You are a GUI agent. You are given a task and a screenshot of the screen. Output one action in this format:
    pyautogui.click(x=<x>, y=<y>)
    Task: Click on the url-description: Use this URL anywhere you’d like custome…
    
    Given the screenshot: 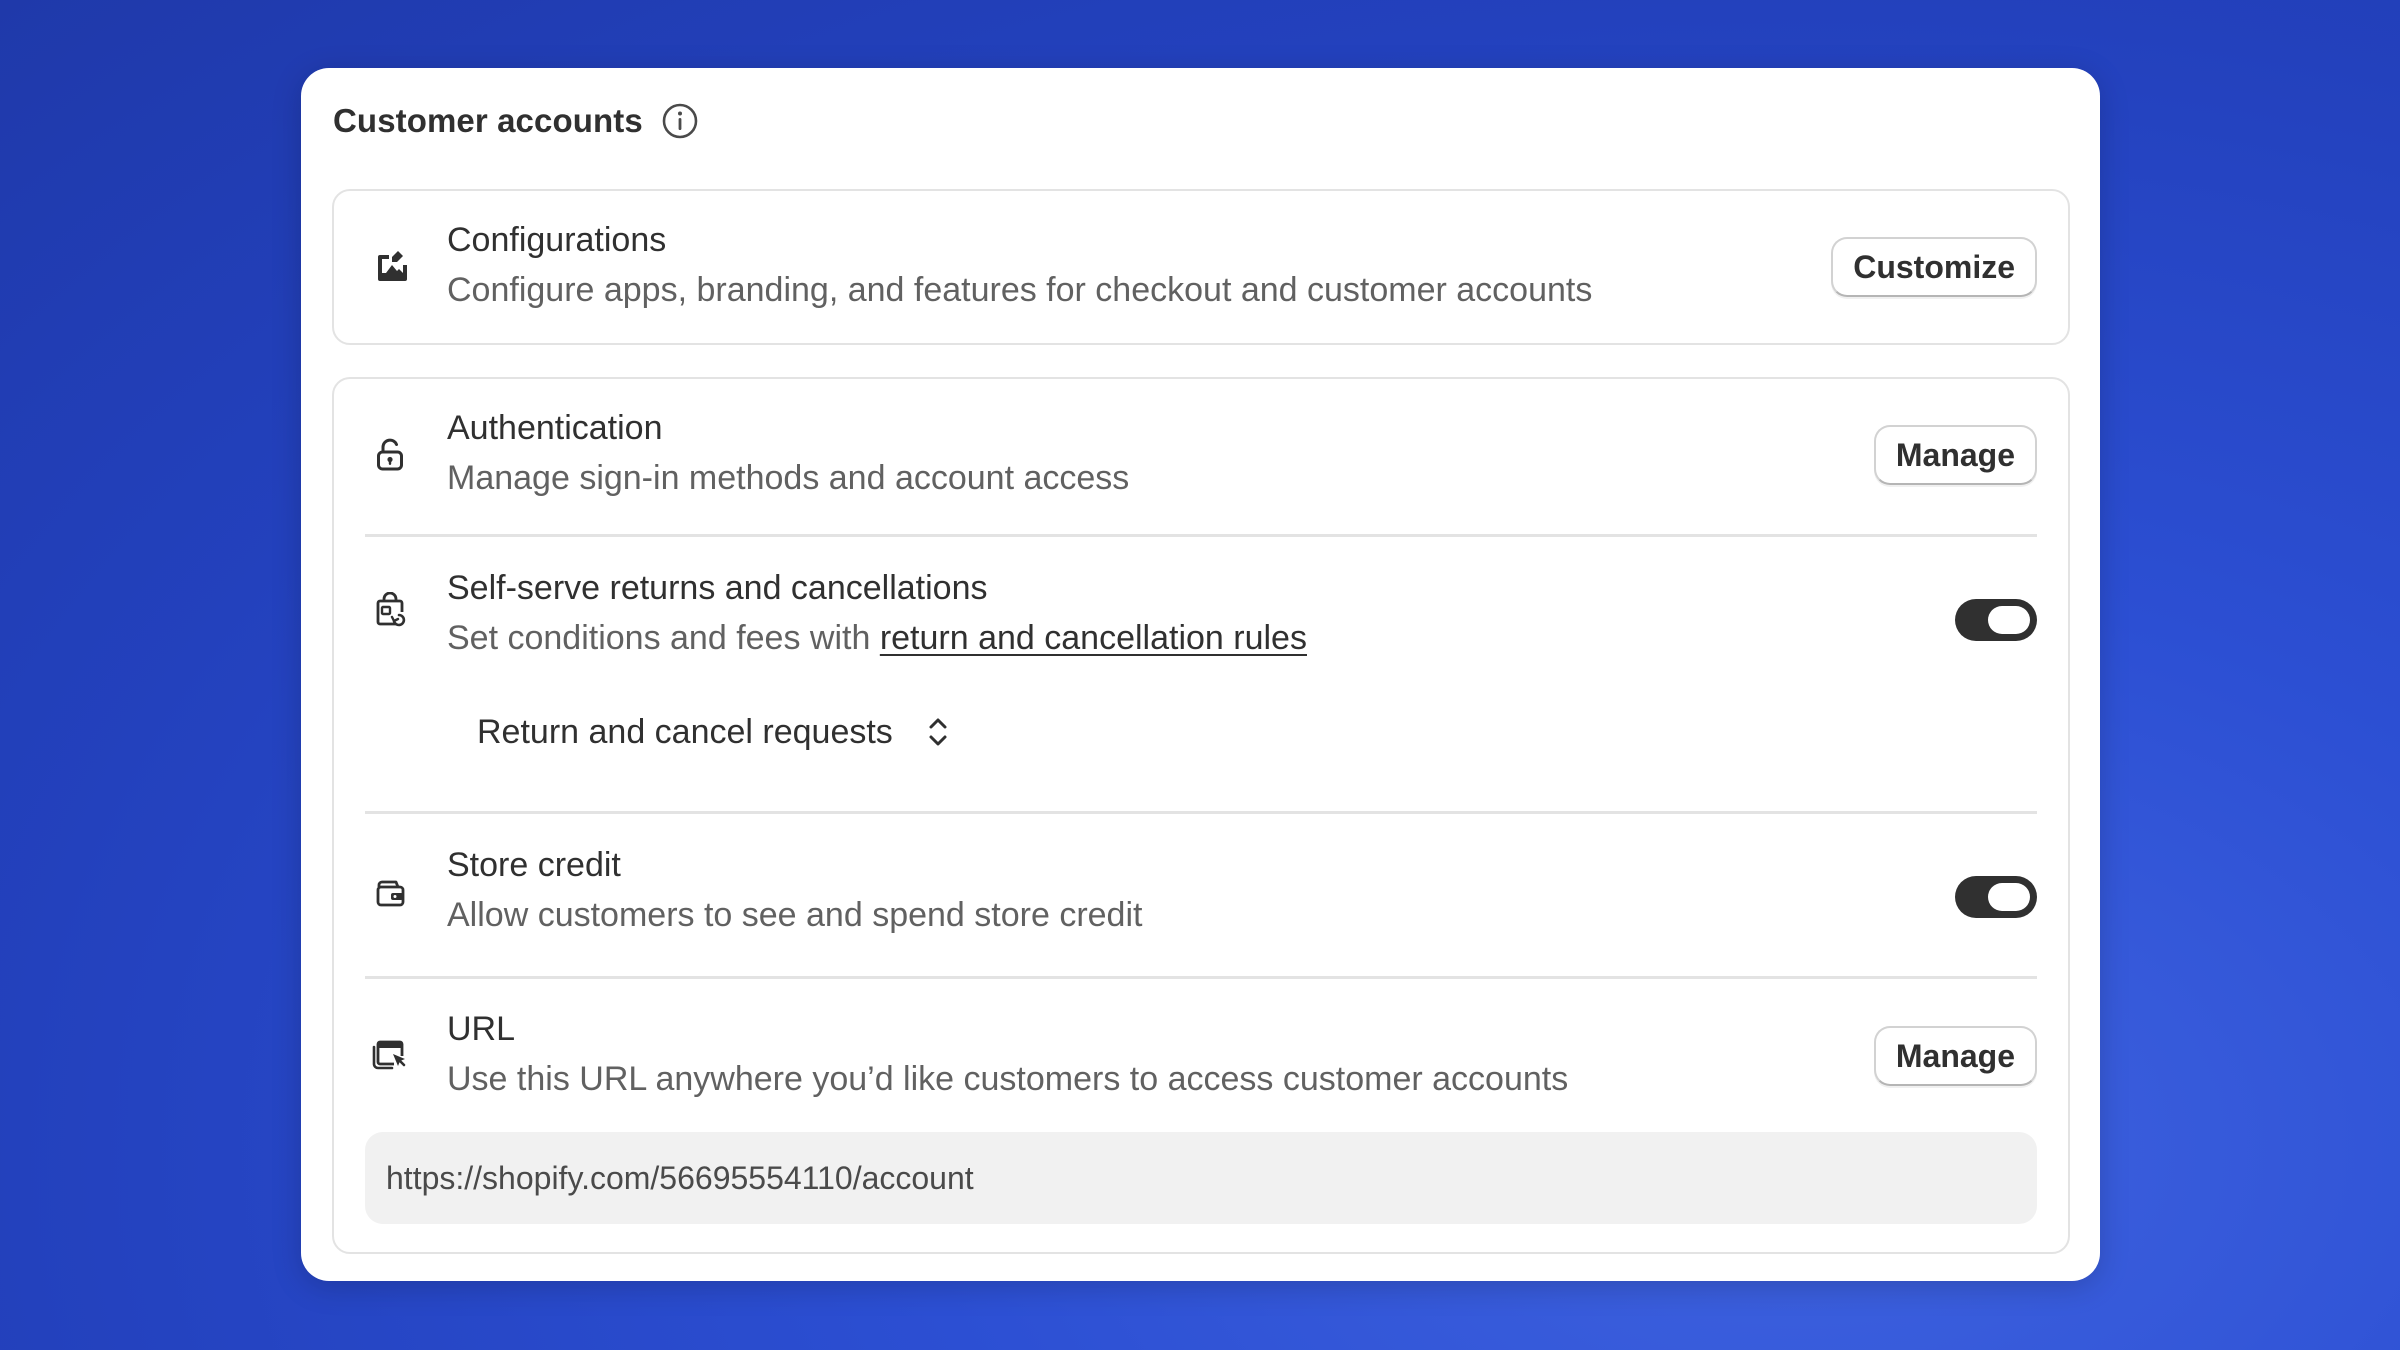 What is the action you would take?
    pyautogui.click(x=1008, y=1079)
    